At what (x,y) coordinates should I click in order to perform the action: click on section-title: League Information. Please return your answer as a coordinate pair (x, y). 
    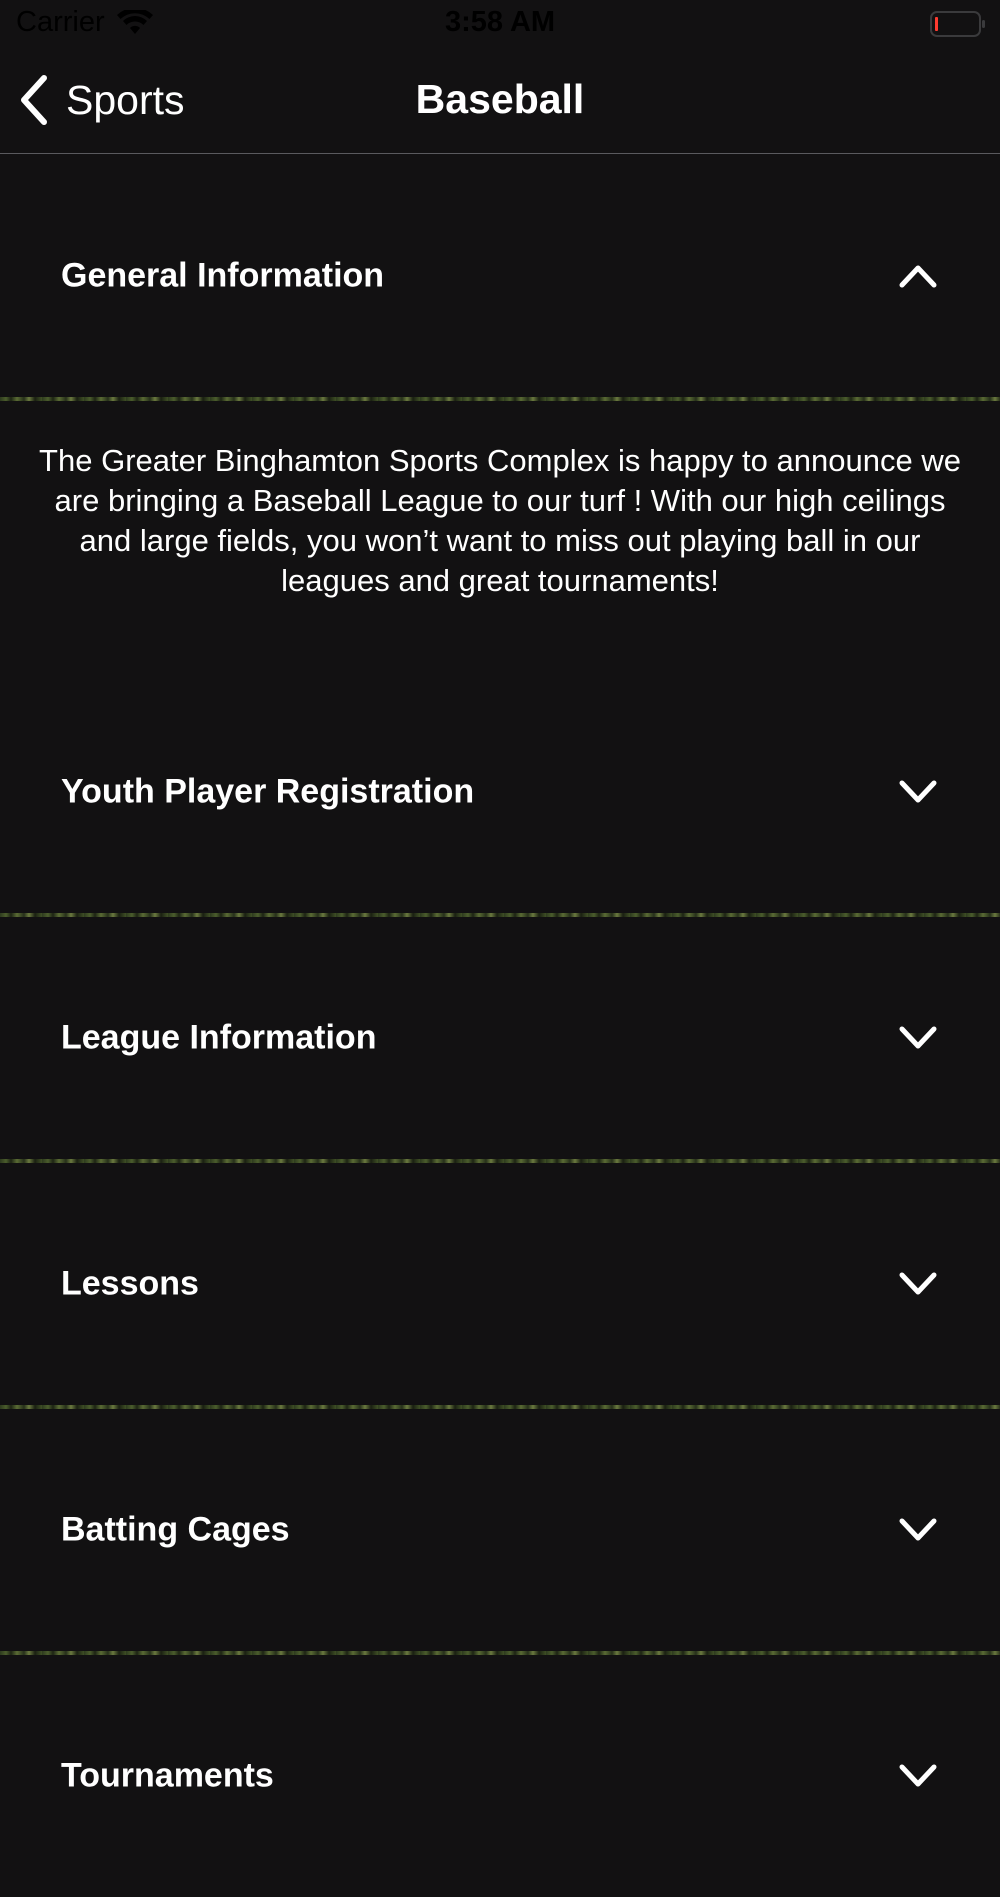
    Looking at the image, I should click on (219, 1037).